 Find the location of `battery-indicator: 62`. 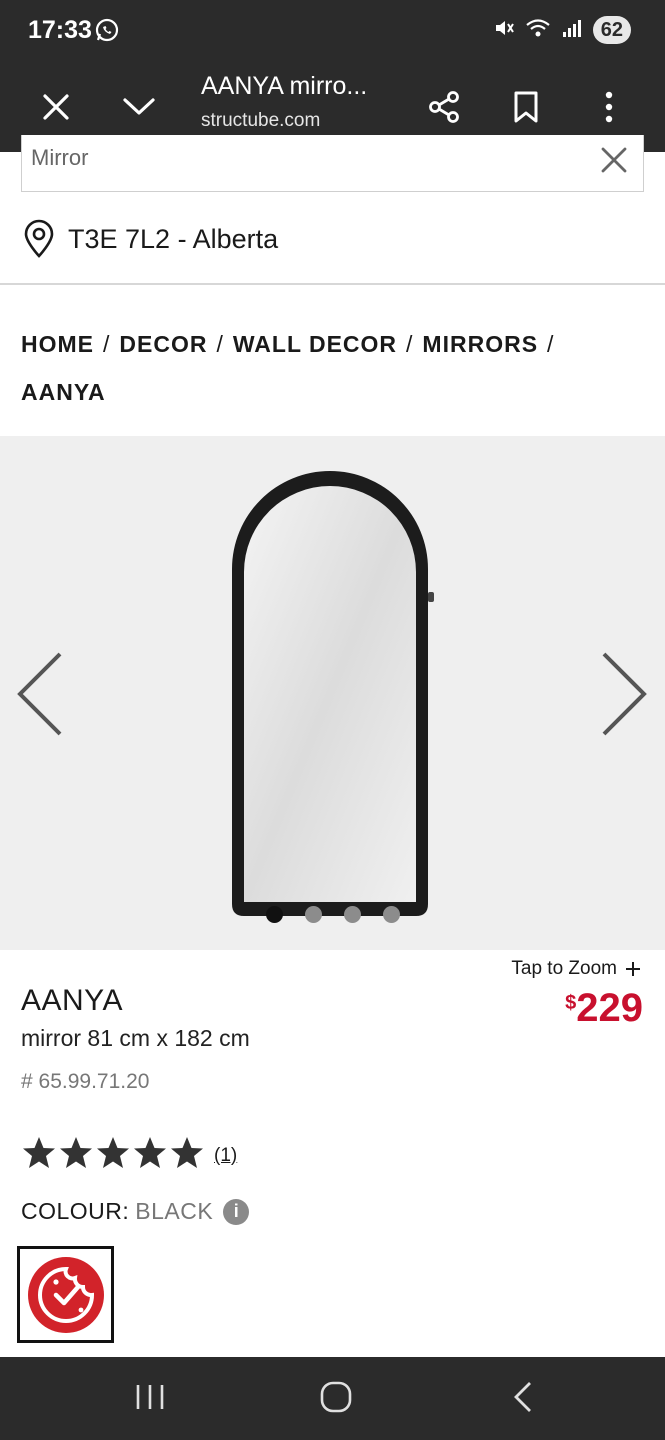

battery-indicator: 62 is located at coordinates (611, 30).